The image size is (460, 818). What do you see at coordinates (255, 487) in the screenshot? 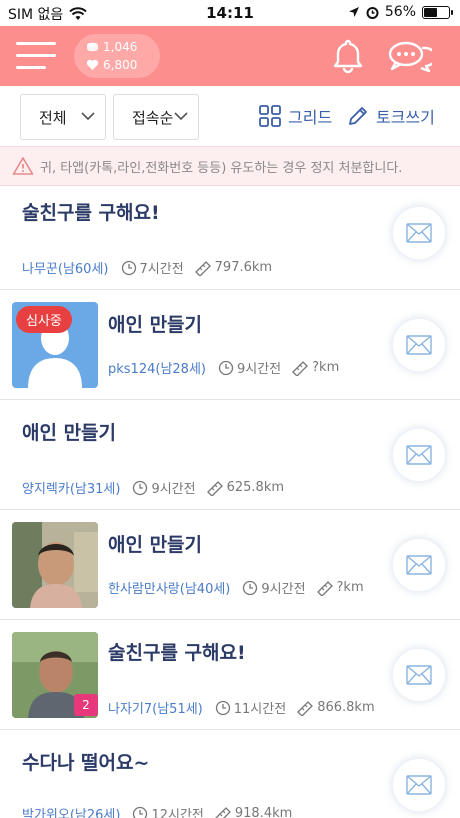
I see `post-distance-text: 625.8km` at bounding box center [255, 487].